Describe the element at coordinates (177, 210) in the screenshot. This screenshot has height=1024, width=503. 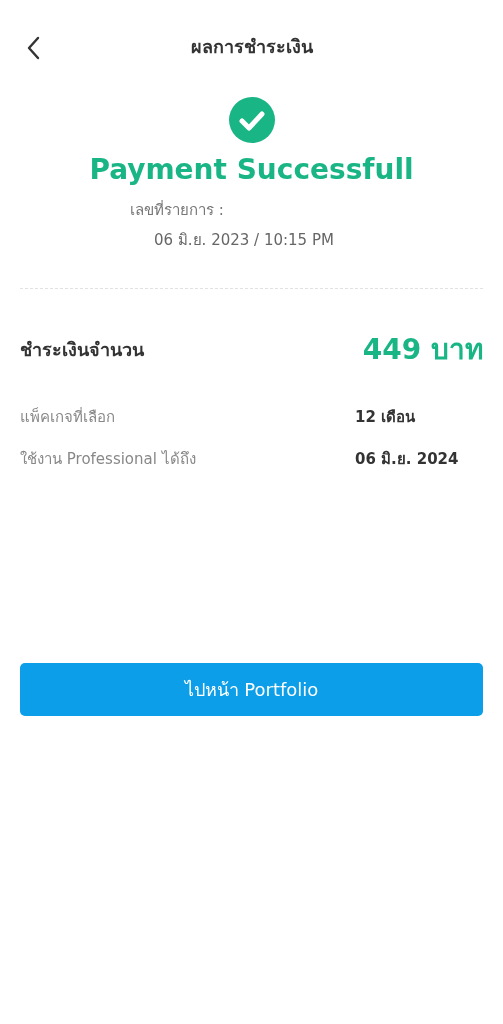
I see `reference-label: เลขที่รายการ :` at that location.